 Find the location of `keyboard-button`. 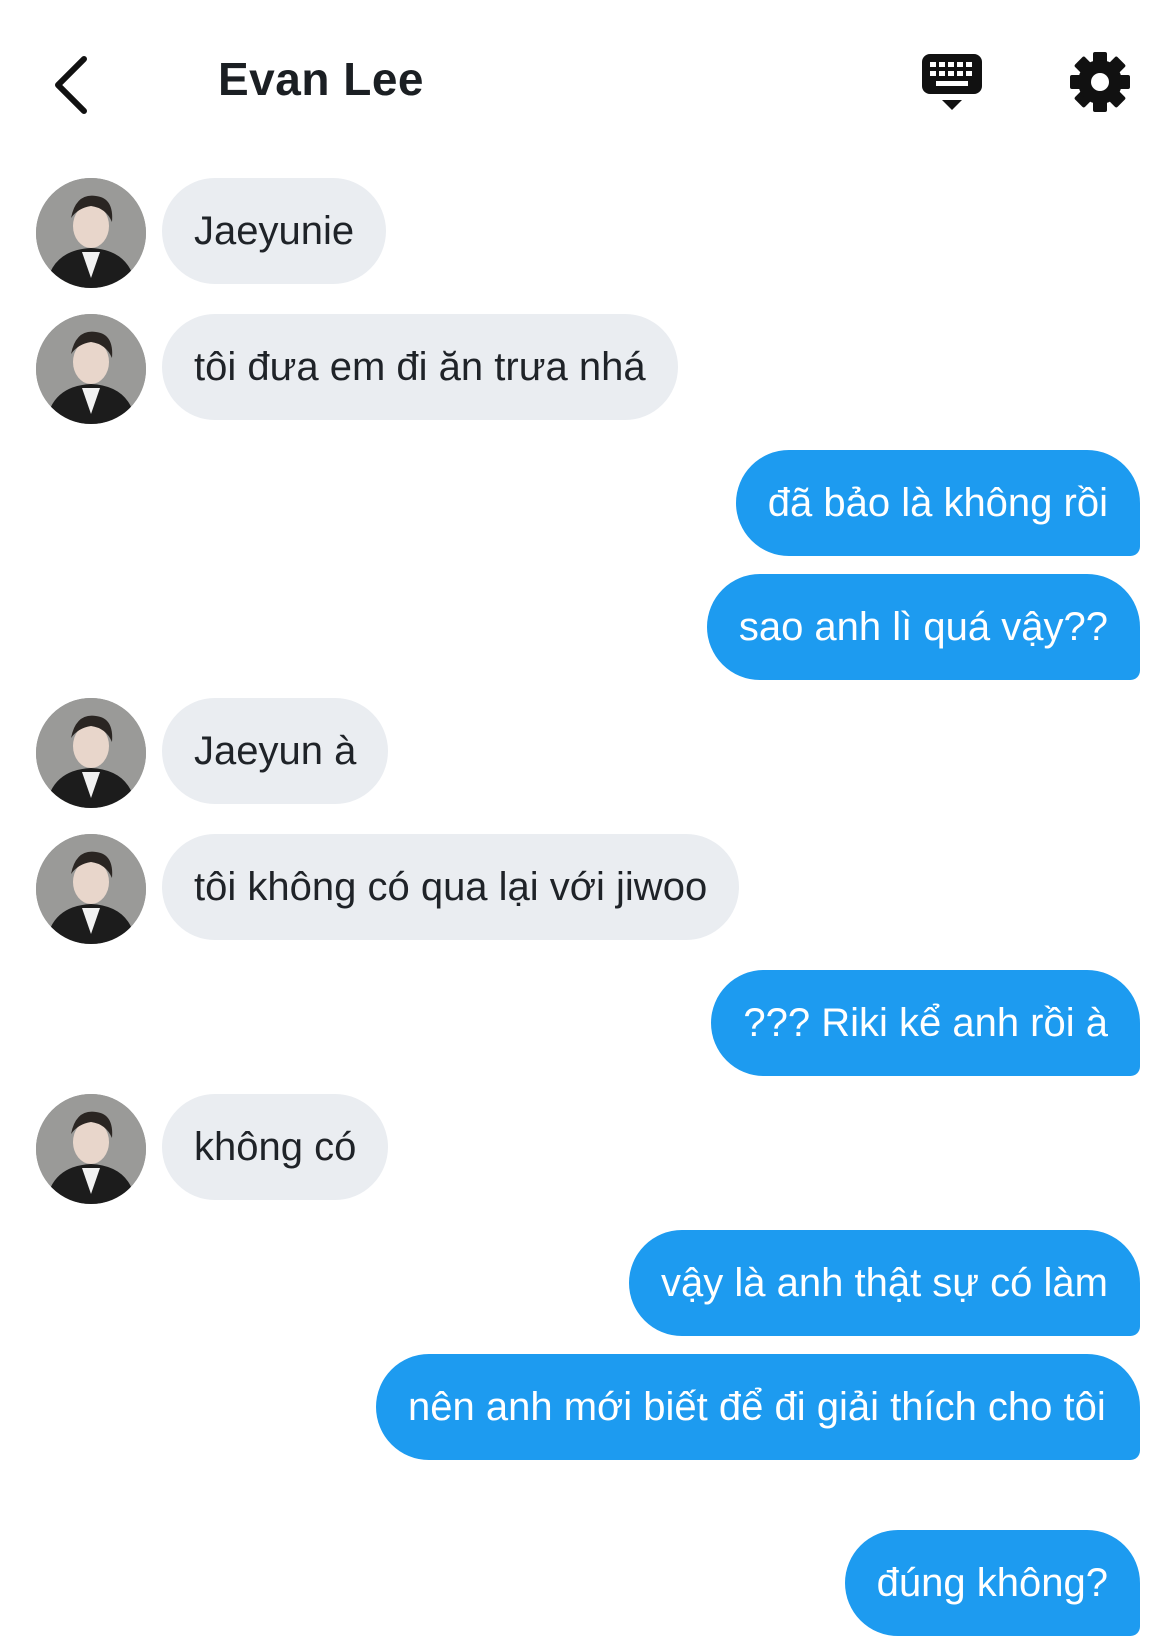

keyboard-button is located at coordinates (955, 85).